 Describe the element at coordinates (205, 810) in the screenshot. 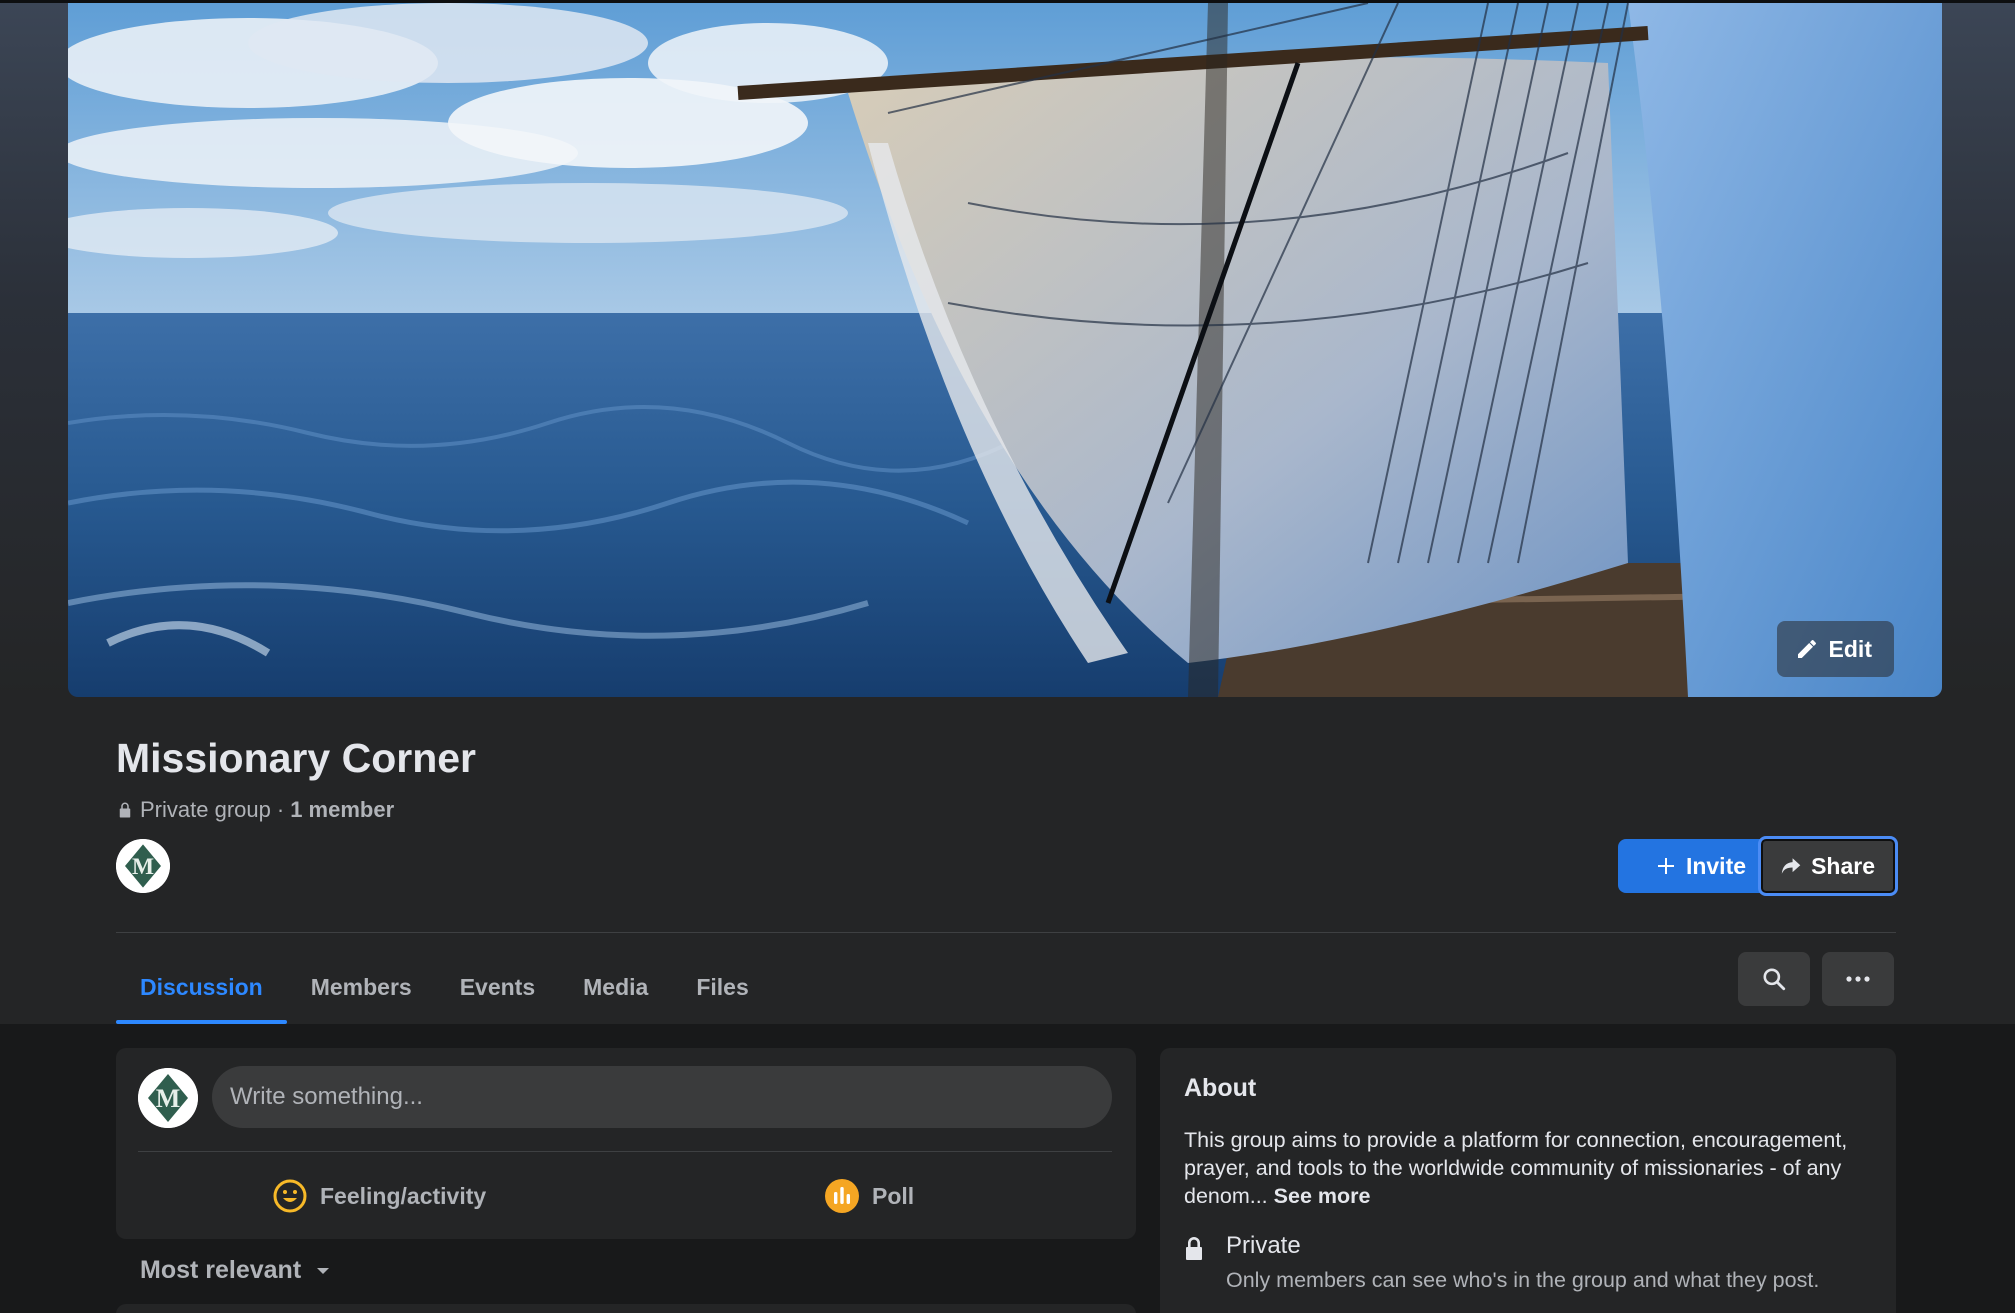

I see `privacy-label: Private group` at that location.